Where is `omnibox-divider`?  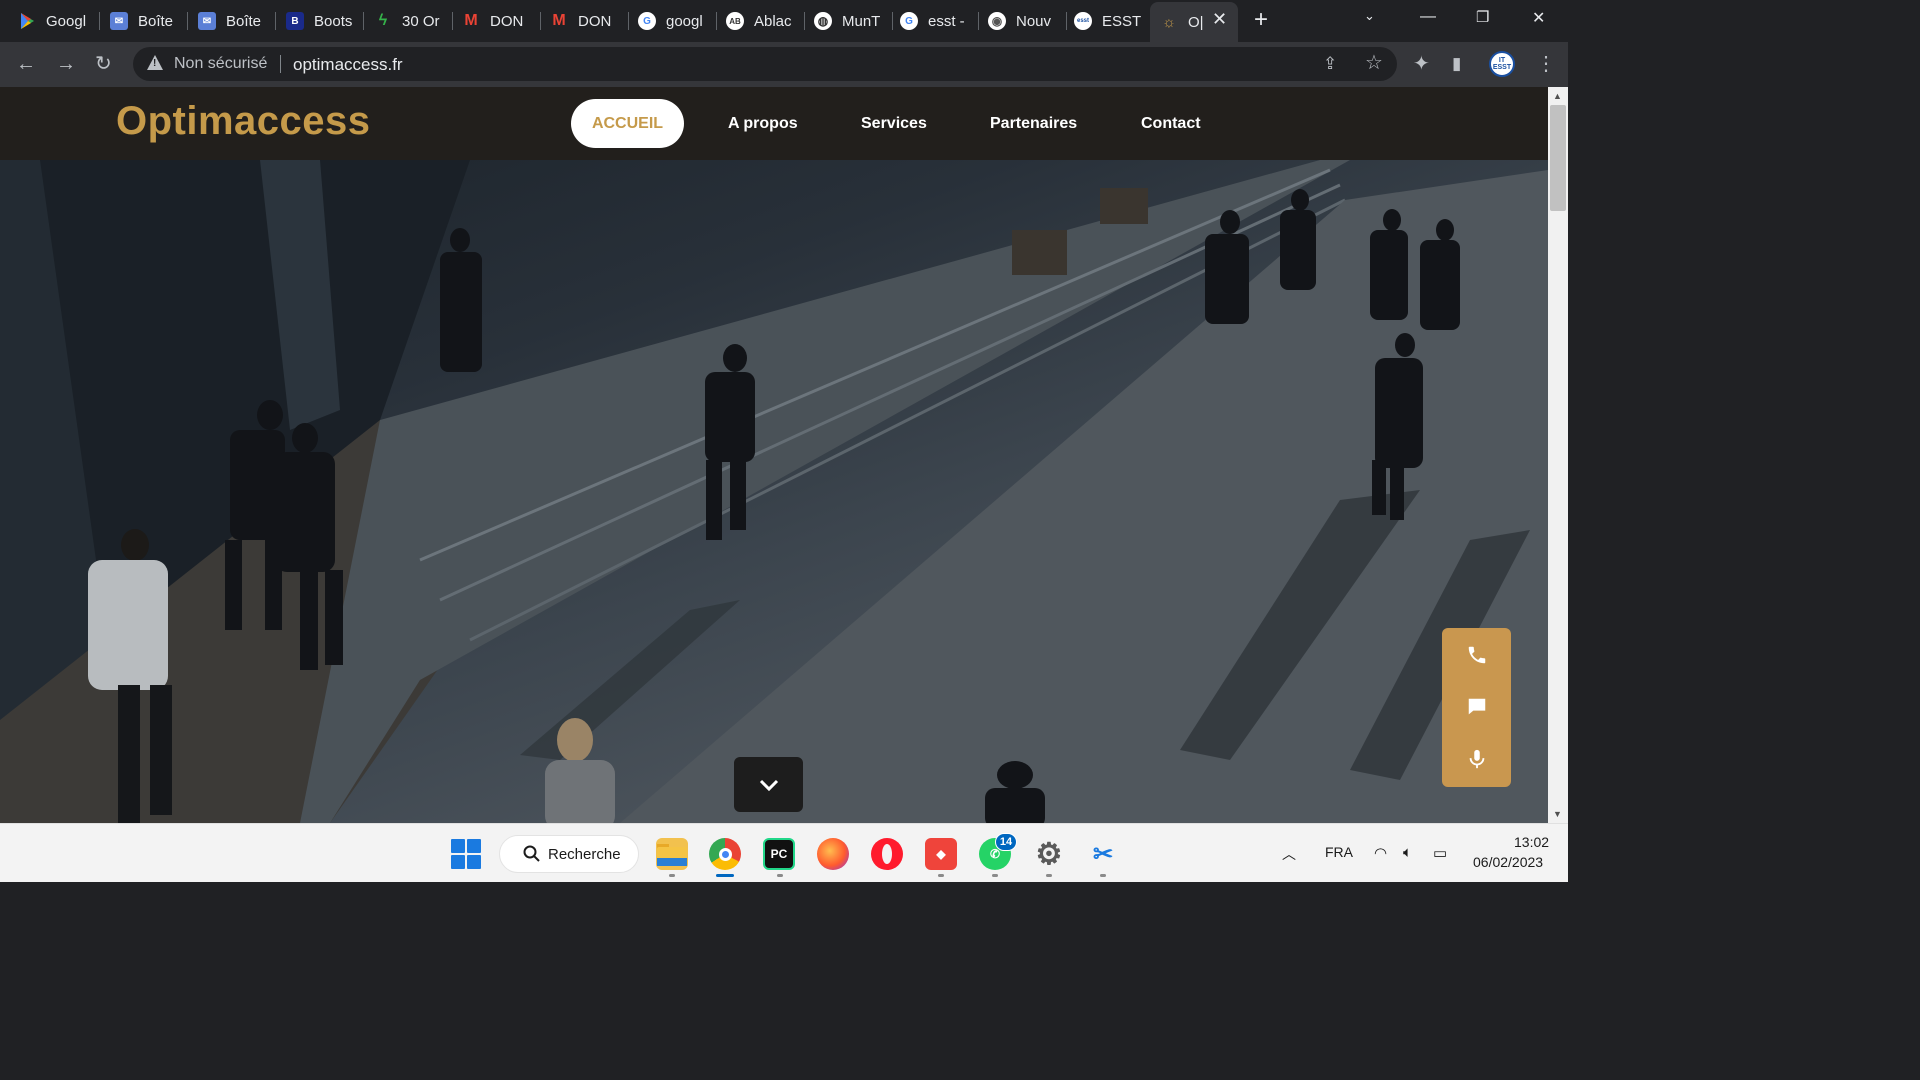
omnibox-divider is located at coordinates (280, 64).